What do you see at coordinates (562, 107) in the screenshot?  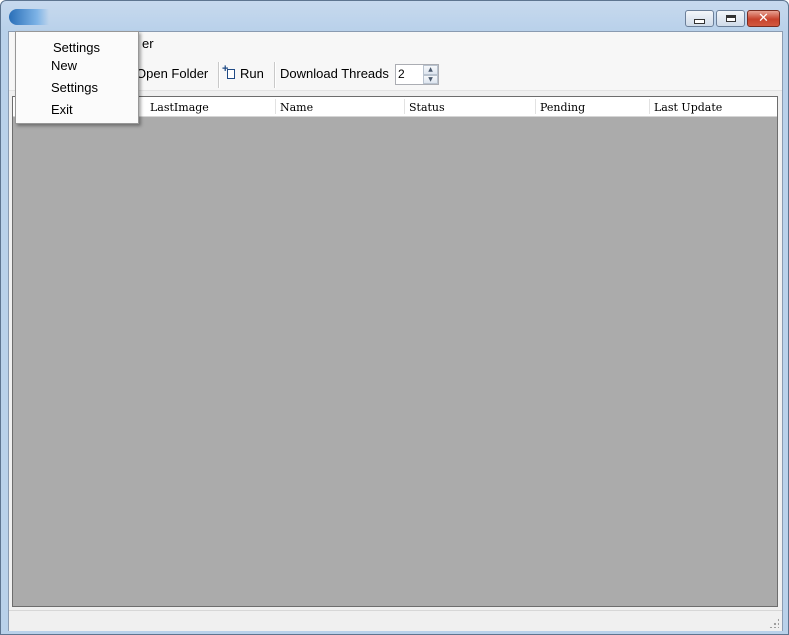 I see `column-header-pending: Pending` at bounding box center [562, 107].